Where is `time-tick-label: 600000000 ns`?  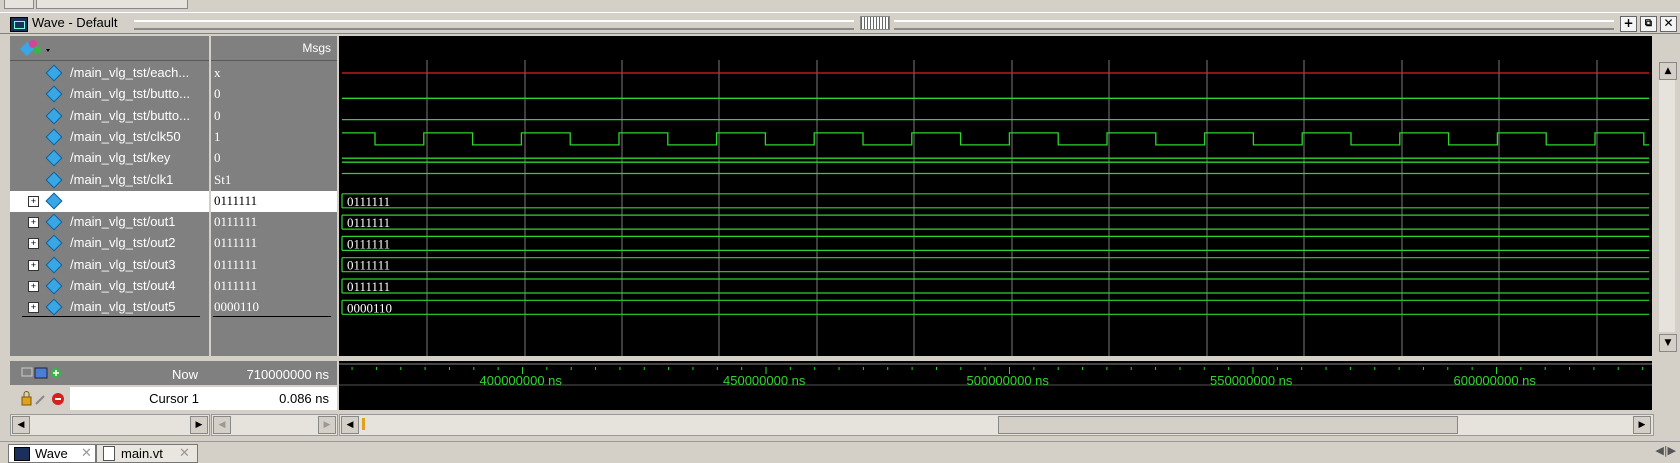
time-tick-label: 600000000 ns is located at coordinates (1494, 380).